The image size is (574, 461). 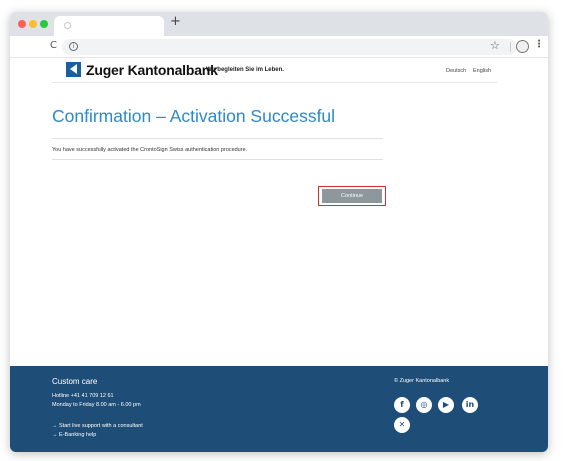 What do you see at coordinates (422, 381) in the screenshot?
I see `copyright-text: © Zuger Kantonalbank` at bounding box center [422, 381].